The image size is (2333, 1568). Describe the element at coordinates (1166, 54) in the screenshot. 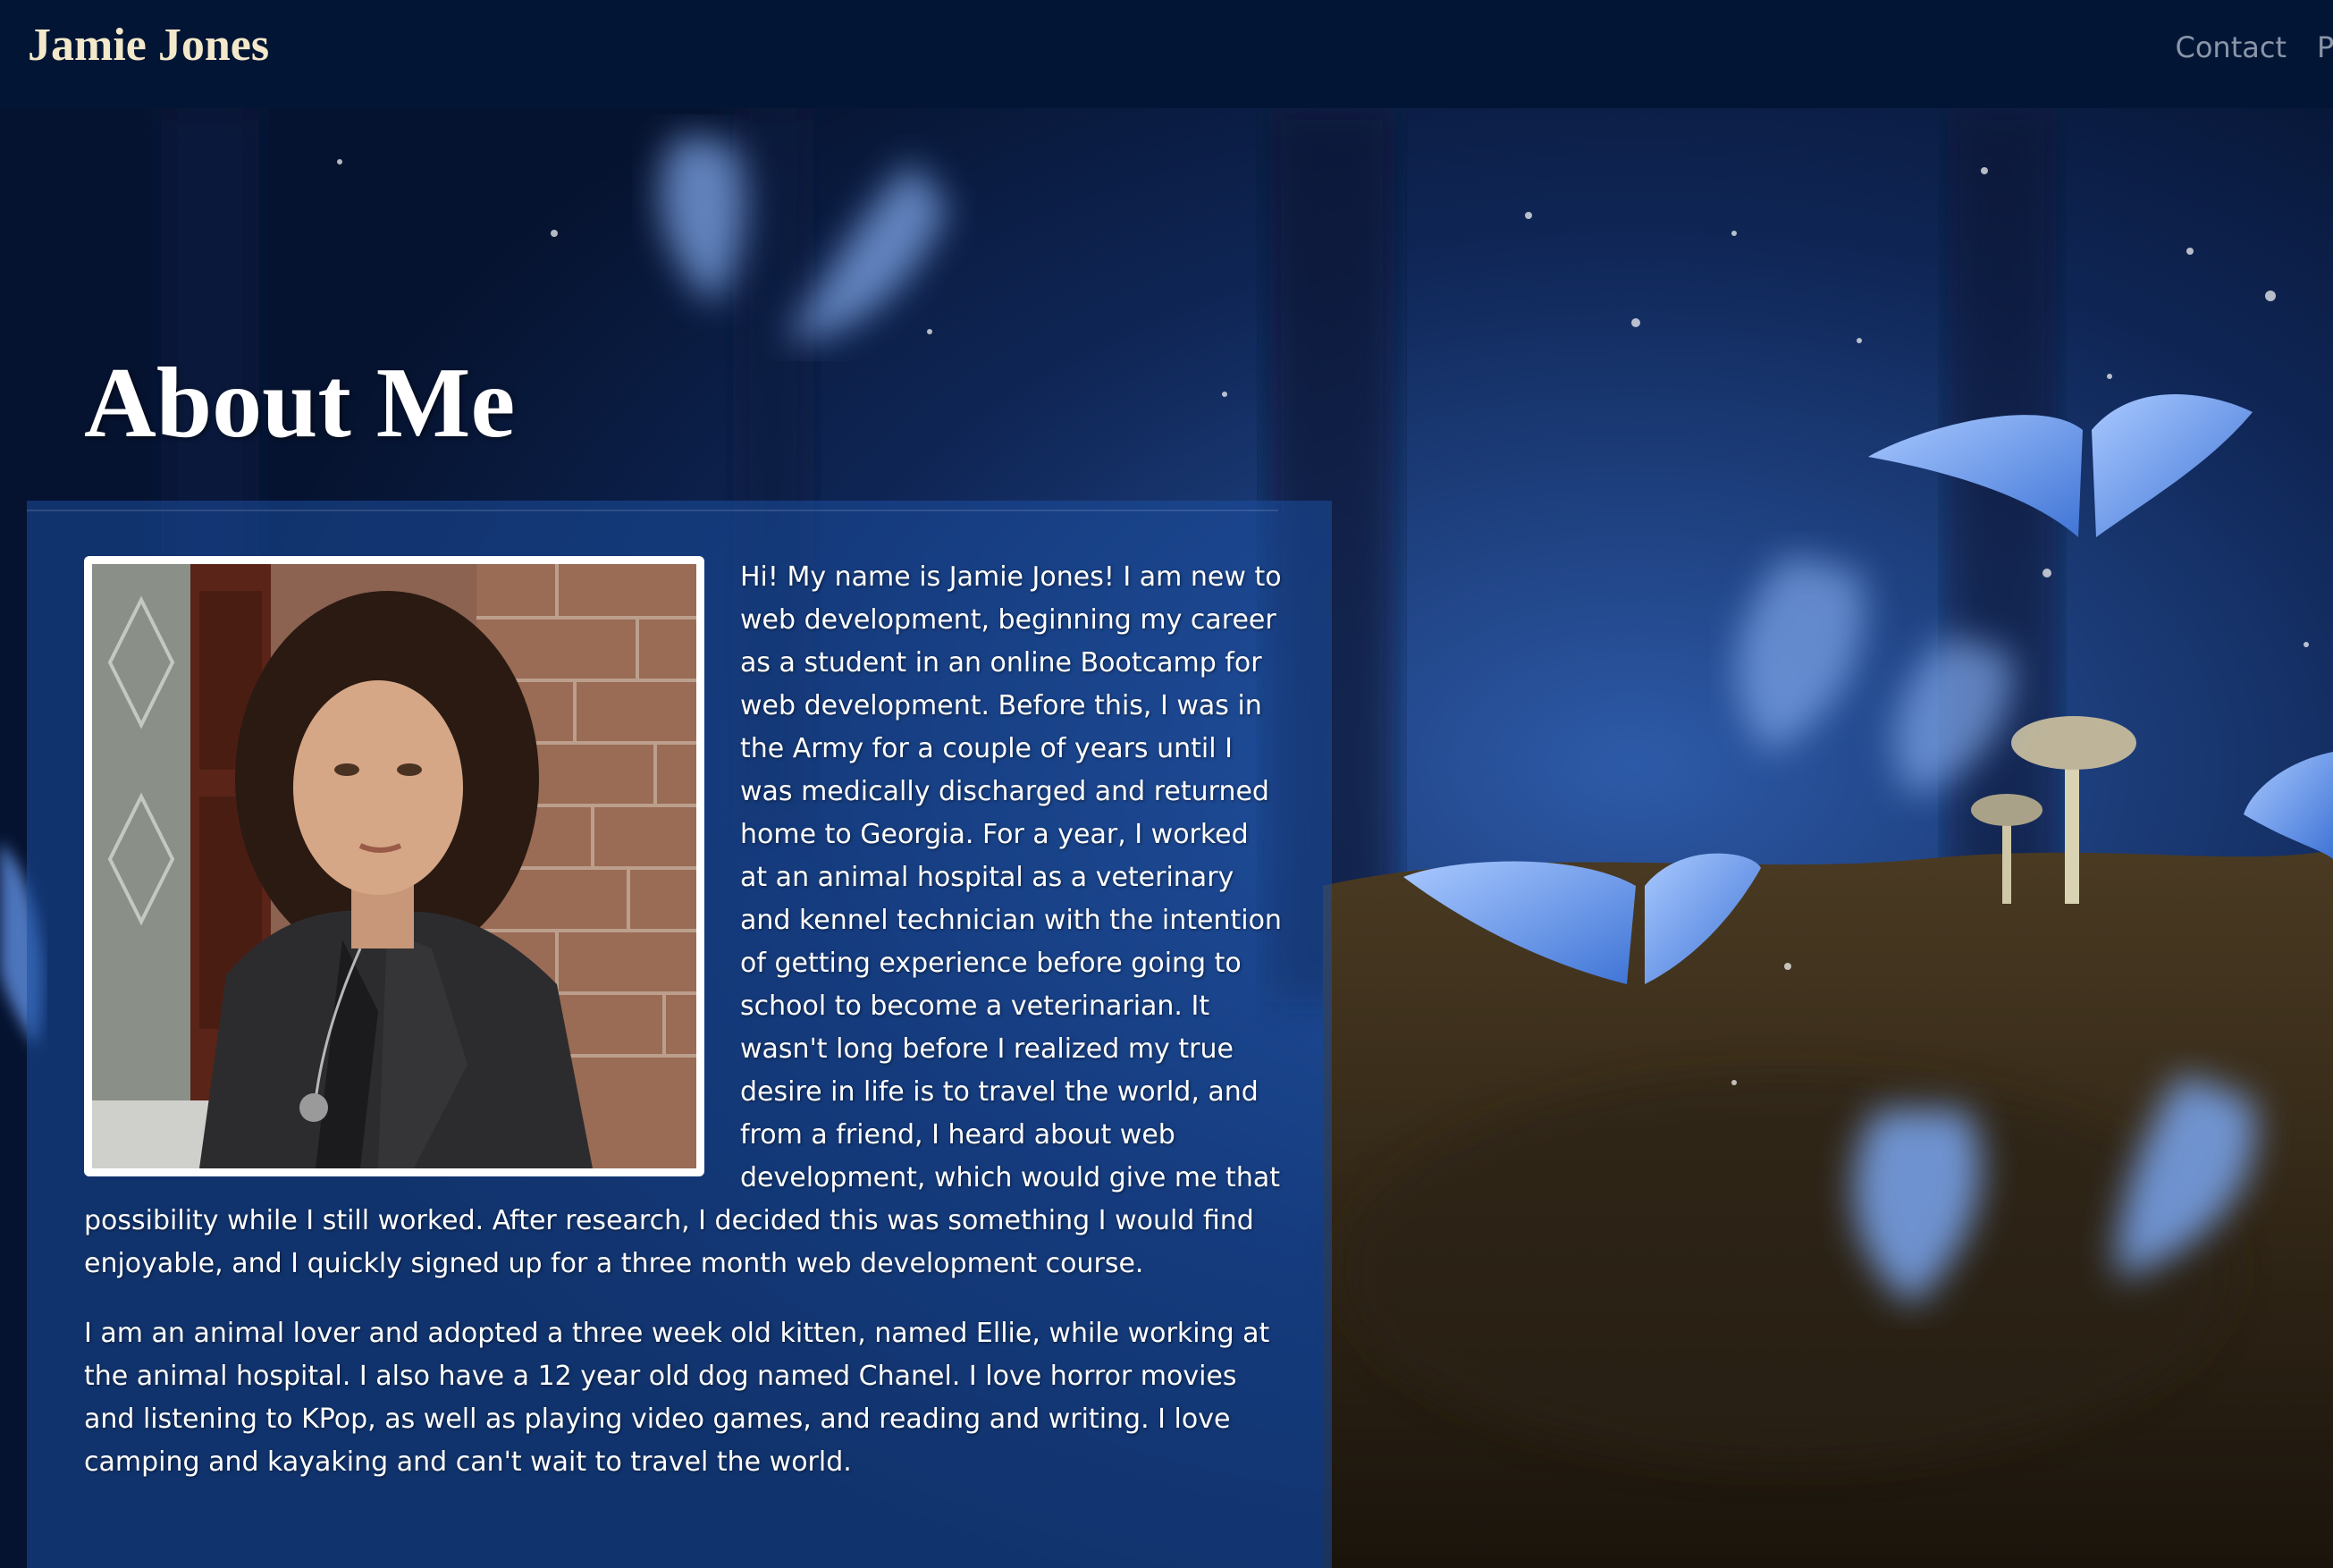

I see `navbar: Jamie Jones Contact P` at that location.